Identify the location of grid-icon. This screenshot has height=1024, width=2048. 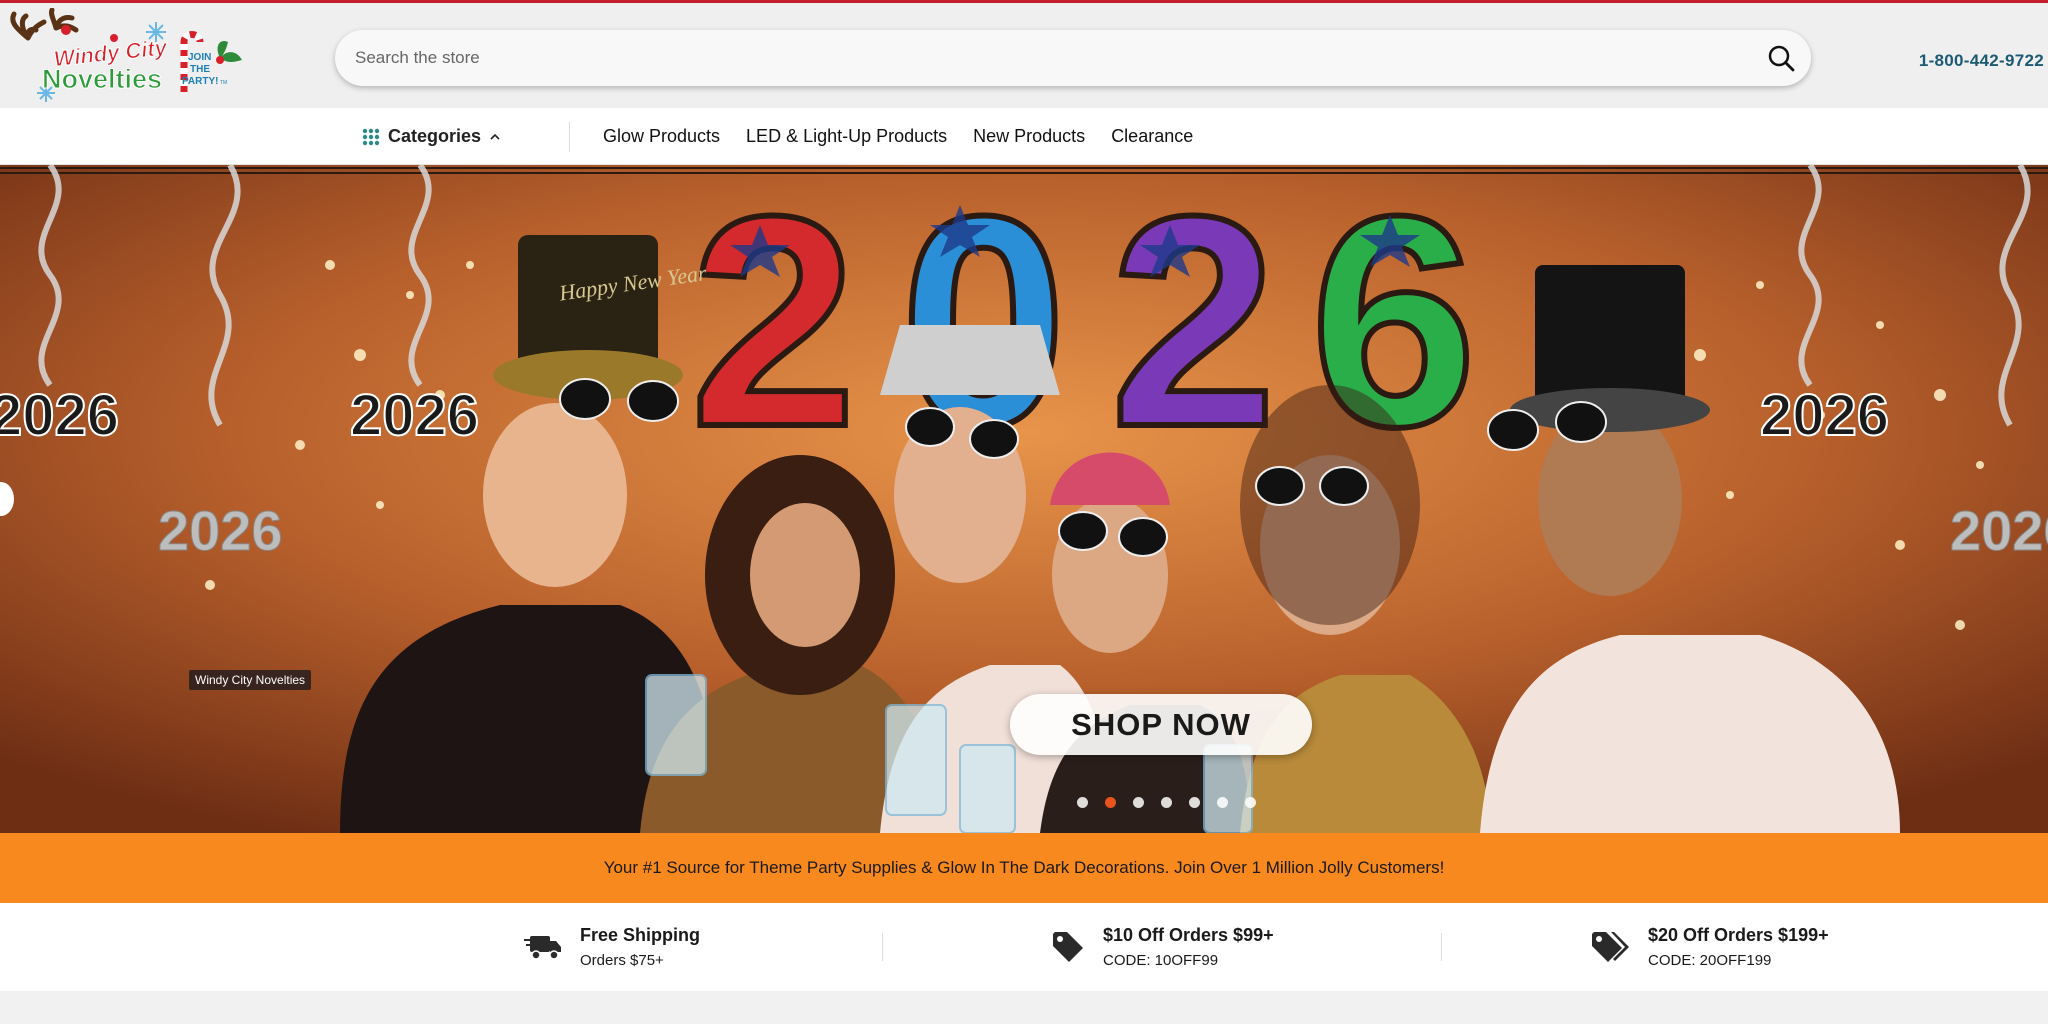
(371, 136).